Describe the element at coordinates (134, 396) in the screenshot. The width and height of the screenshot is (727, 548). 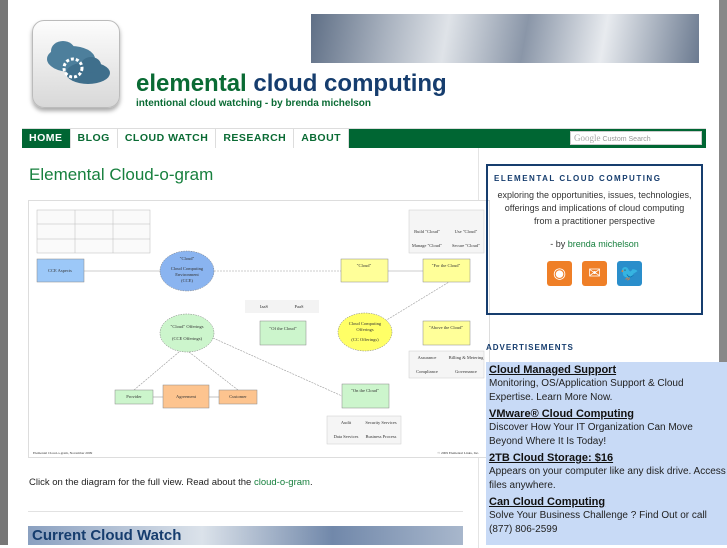
I see `provider-label: Provider` at that location.